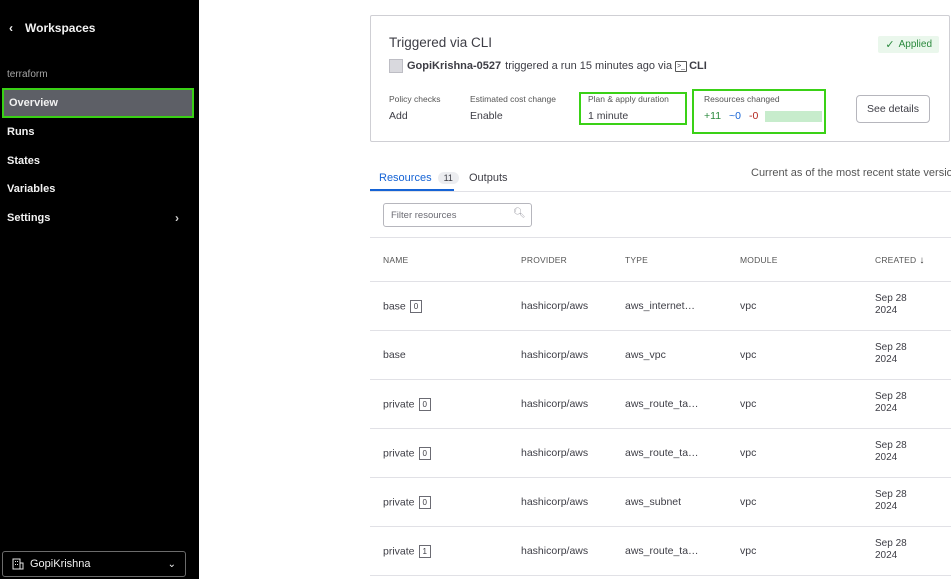 The image size is (951, 579). I want to click on resource-name-cell: base, so click(394, 355).